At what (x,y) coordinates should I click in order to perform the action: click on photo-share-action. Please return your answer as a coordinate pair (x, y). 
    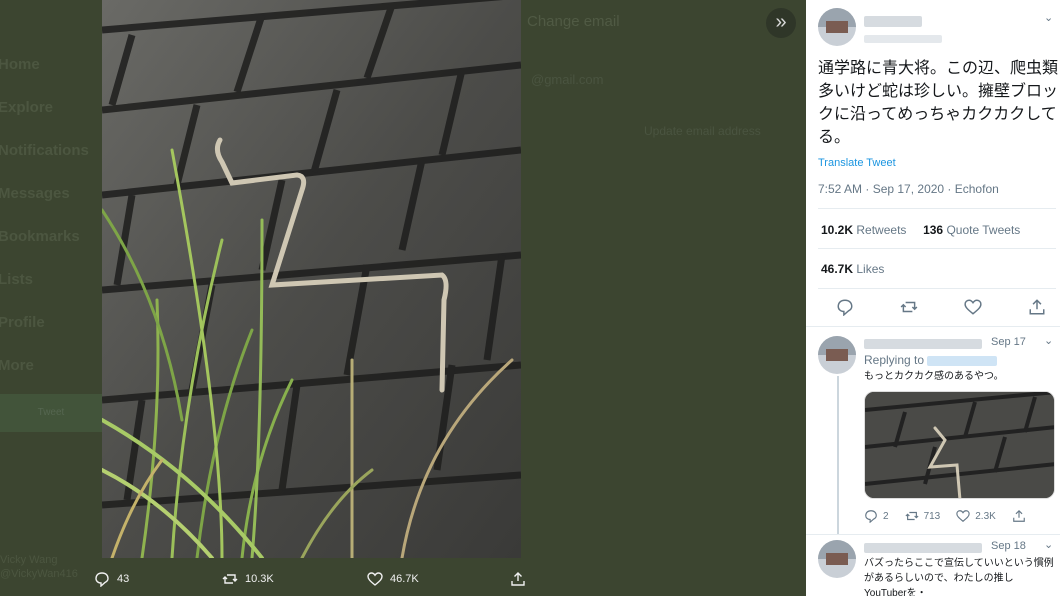
    Looking at the image, I should click on (521, 579).